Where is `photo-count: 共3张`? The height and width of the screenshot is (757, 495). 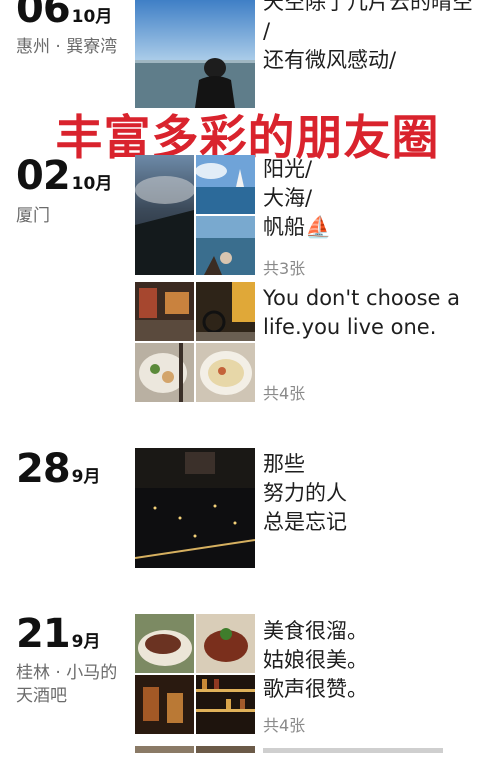 photo-count: 共3张 is located at coordinates (284, 268).